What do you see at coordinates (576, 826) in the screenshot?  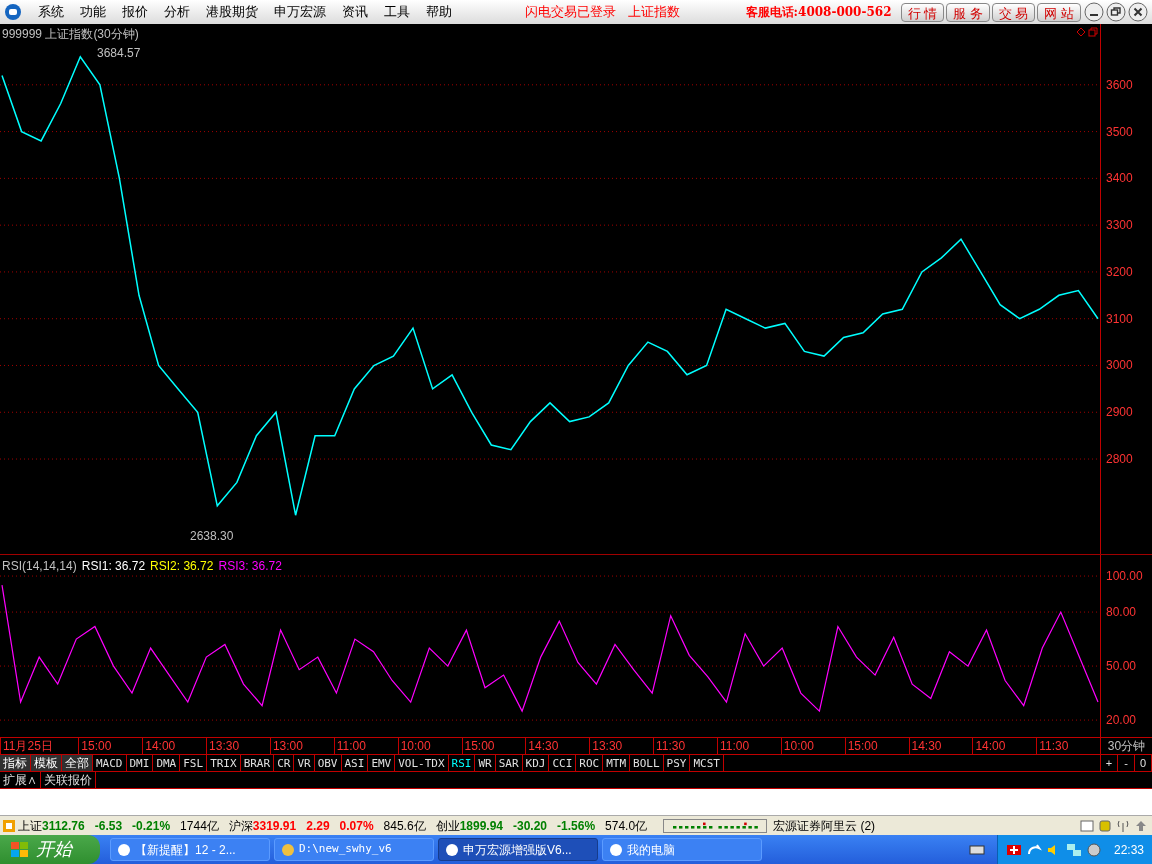 I see `index-percent: -1.56%` at bounding box center [576, 826].